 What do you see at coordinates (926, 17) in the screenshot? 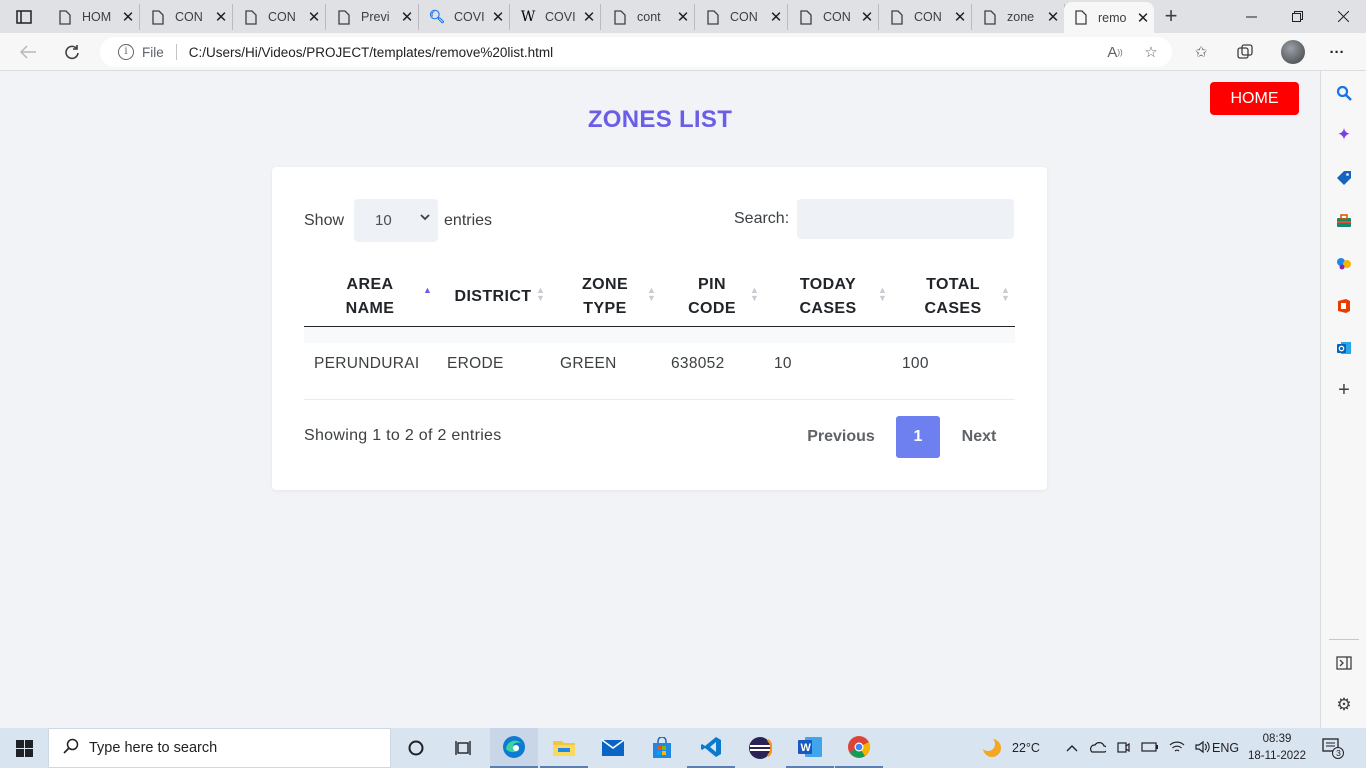
I see `tab-10: CON ✕` at bounding box center [926, 17].